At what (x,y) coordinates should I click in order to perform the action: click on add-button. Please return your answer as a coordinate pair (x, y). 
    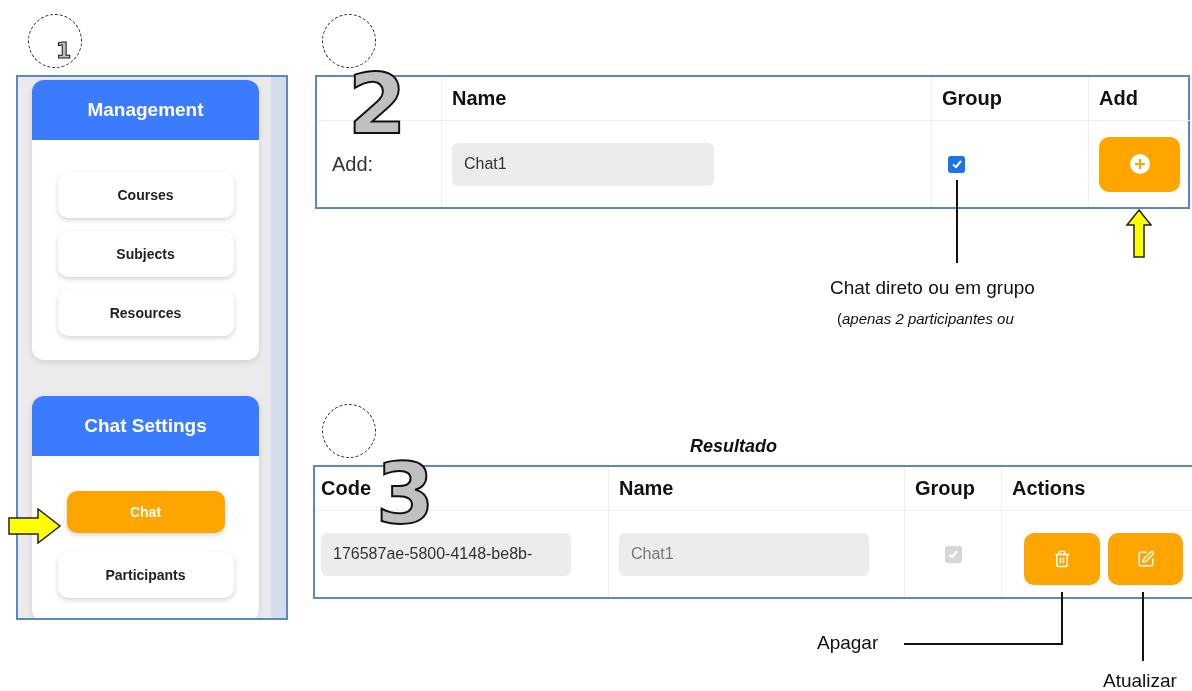
    Looking at the image, I should click on (1139, 164).